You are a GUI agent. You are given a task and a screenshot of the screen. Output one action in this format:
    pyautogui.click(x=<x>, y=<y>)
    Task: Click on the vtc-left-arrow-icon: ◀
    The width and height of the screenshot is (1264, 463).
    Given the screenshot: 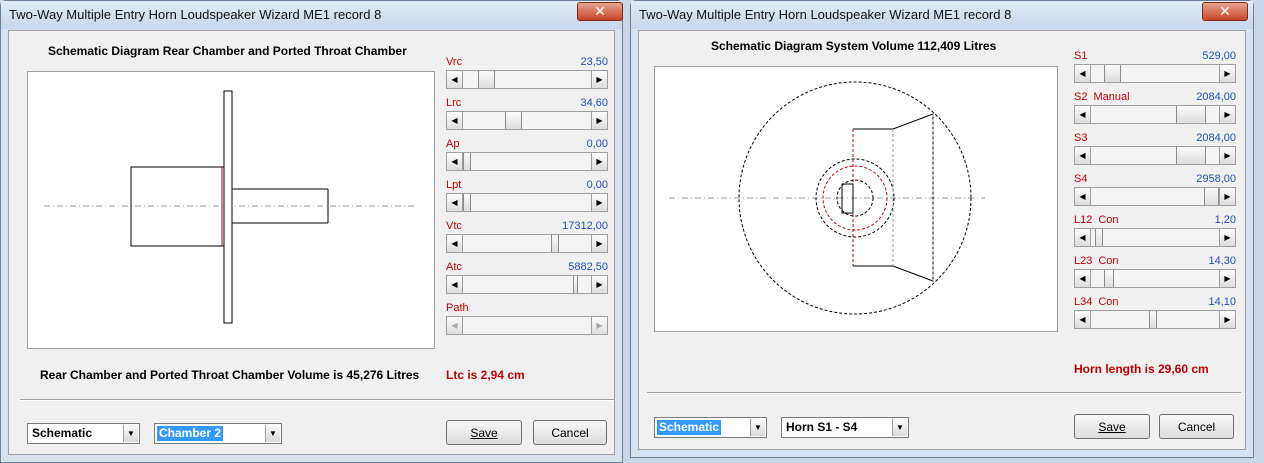 What is the action you would take?
    pyautogui.click(x=455, y=243)
    